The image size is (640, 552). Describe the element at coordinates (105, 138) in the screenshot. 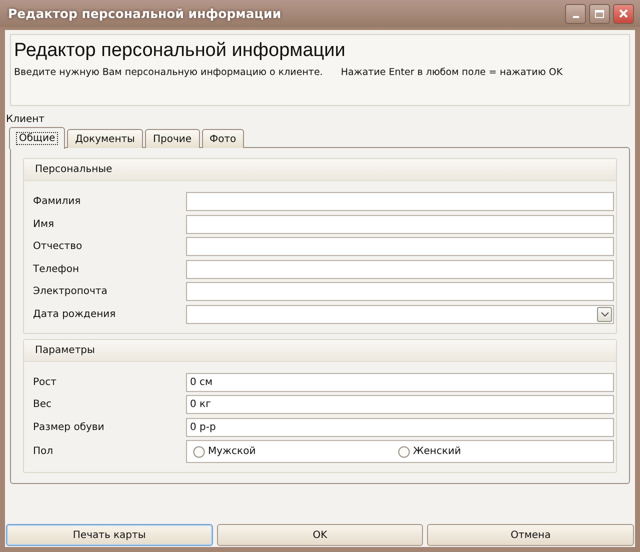

I see `tab: Документы` at that location.